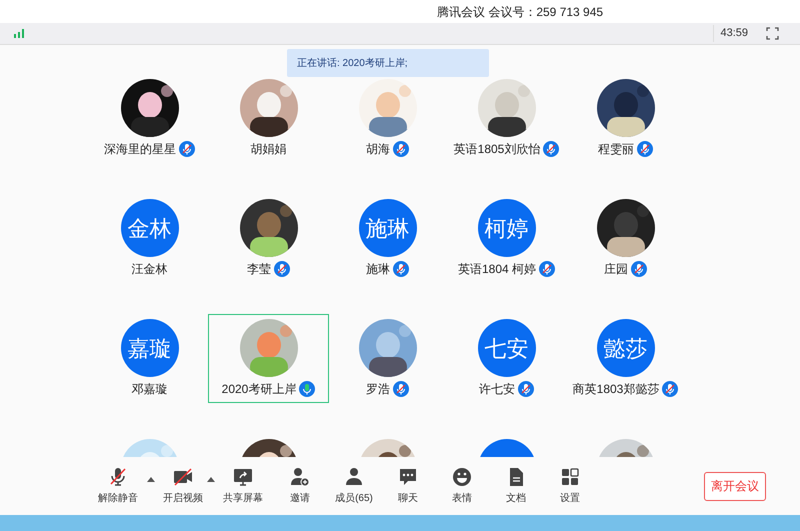  Describe the element at coordinates (387, 358) in the screenshot. I see `participant-tile: 罗浩` at that location.